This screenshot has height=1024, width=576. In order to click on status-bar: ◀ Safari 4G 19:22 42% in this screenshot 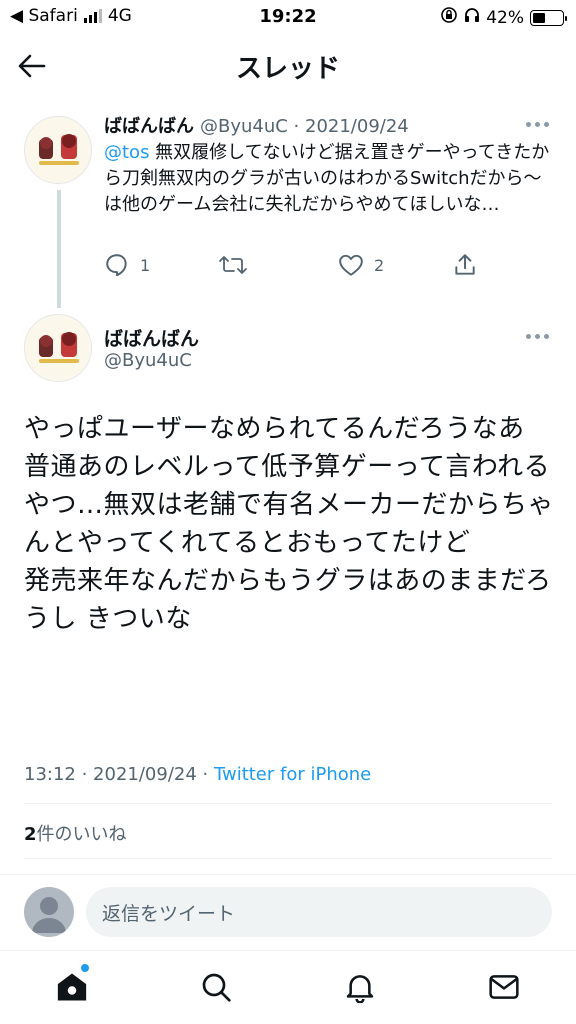, I will do `click(288, 17)`.